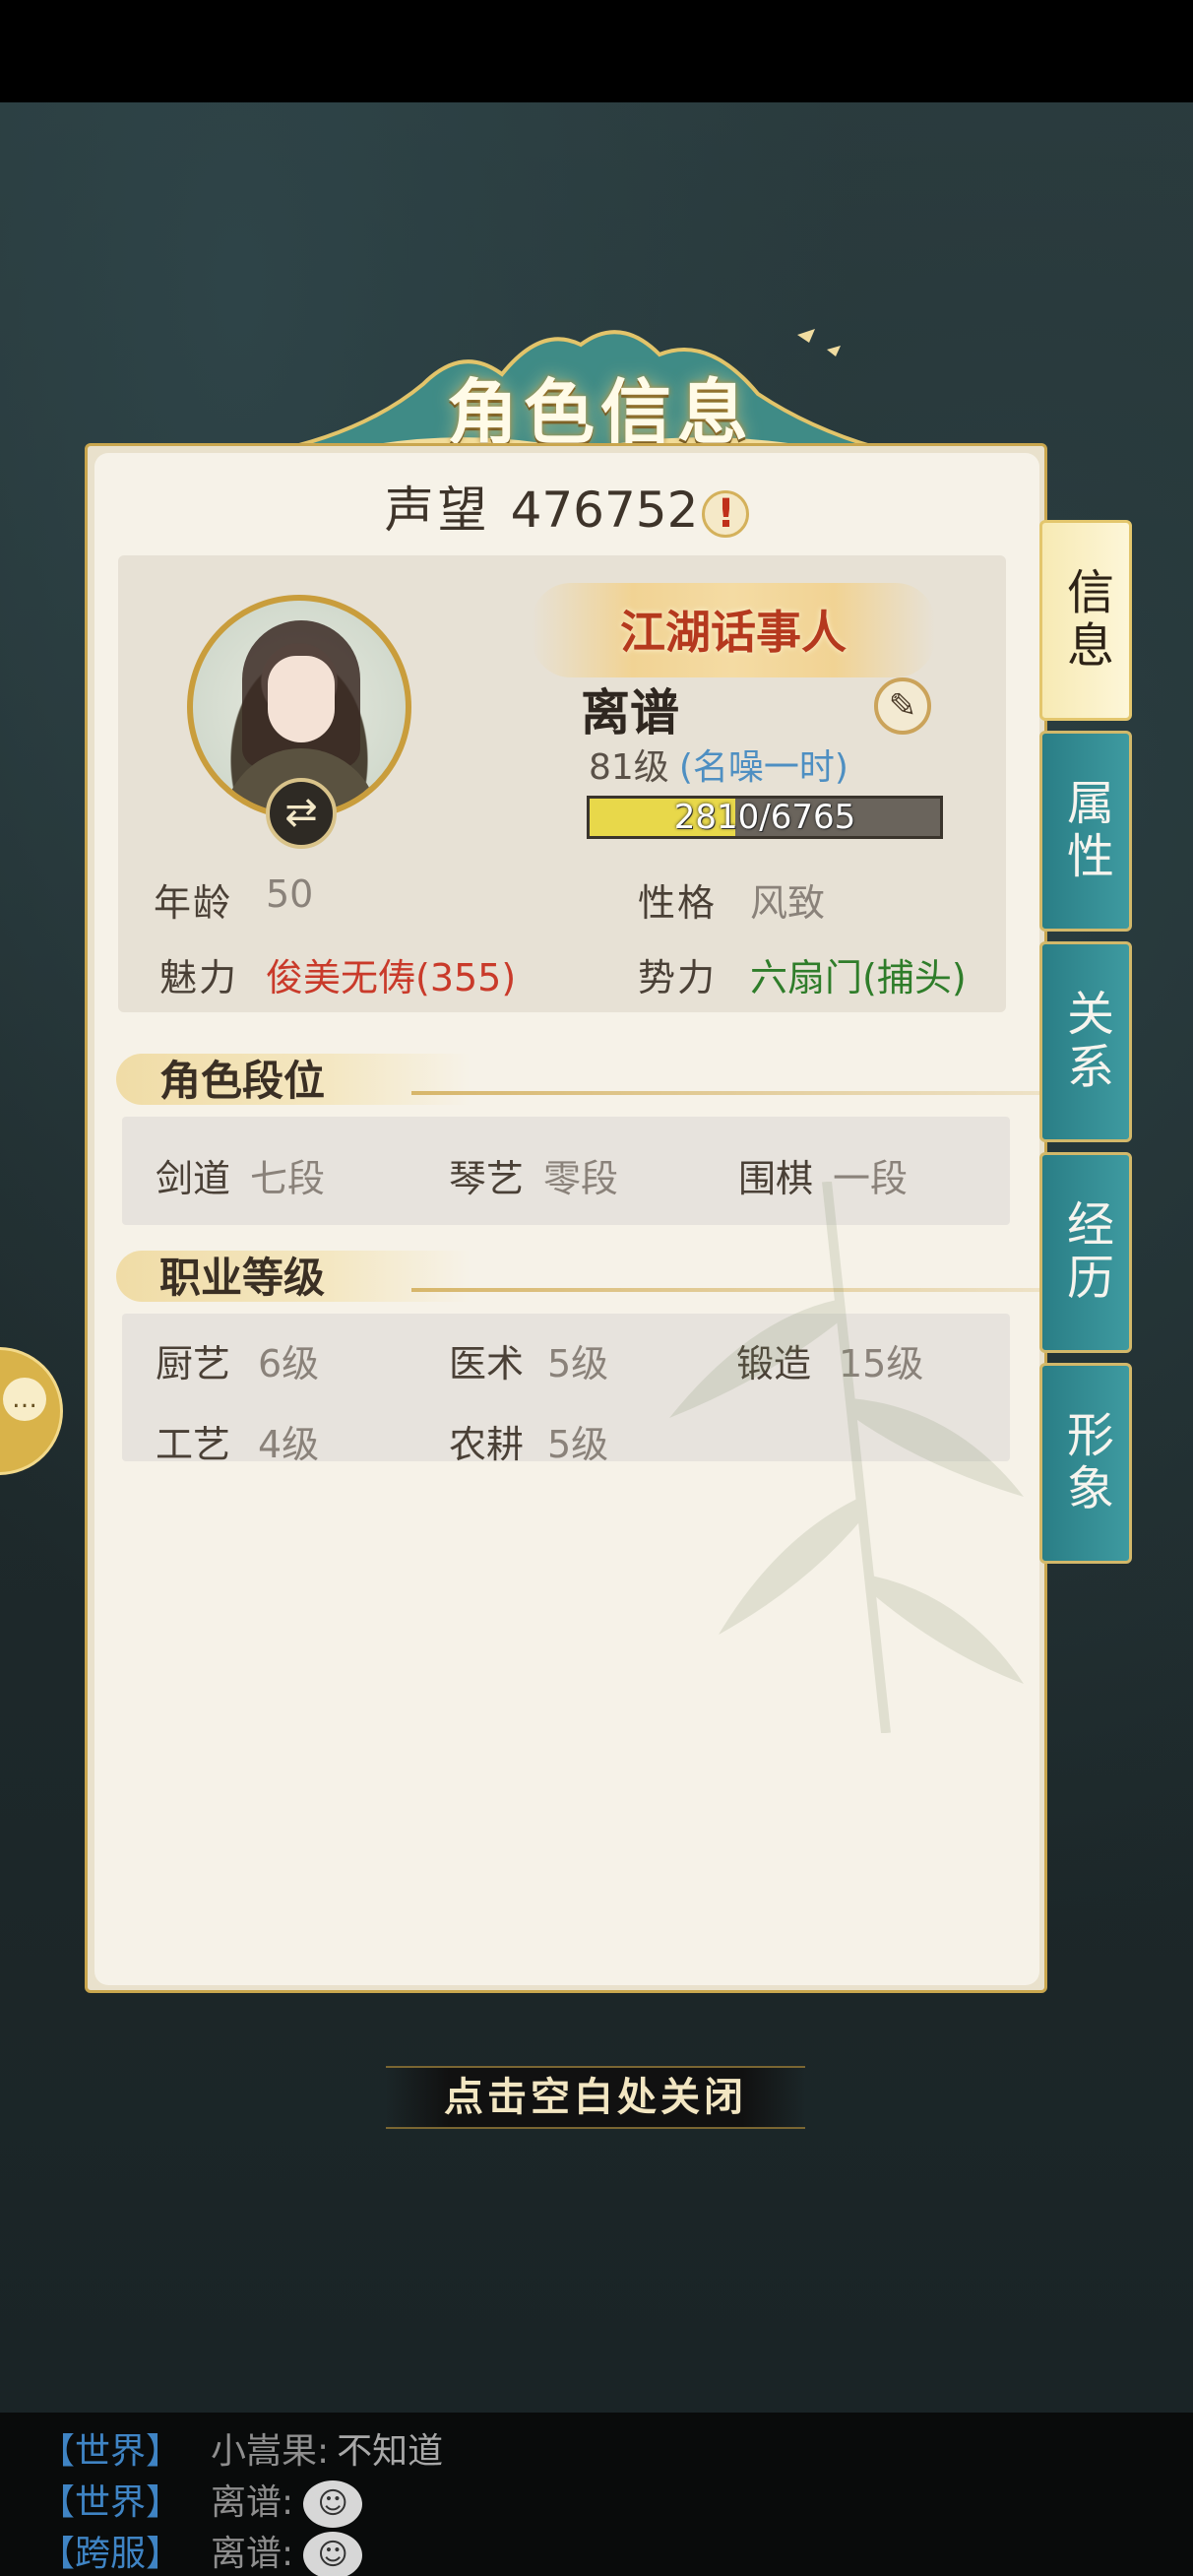  I want to click on chat-channel-tag: 【跨服】, so click(110, 2554).